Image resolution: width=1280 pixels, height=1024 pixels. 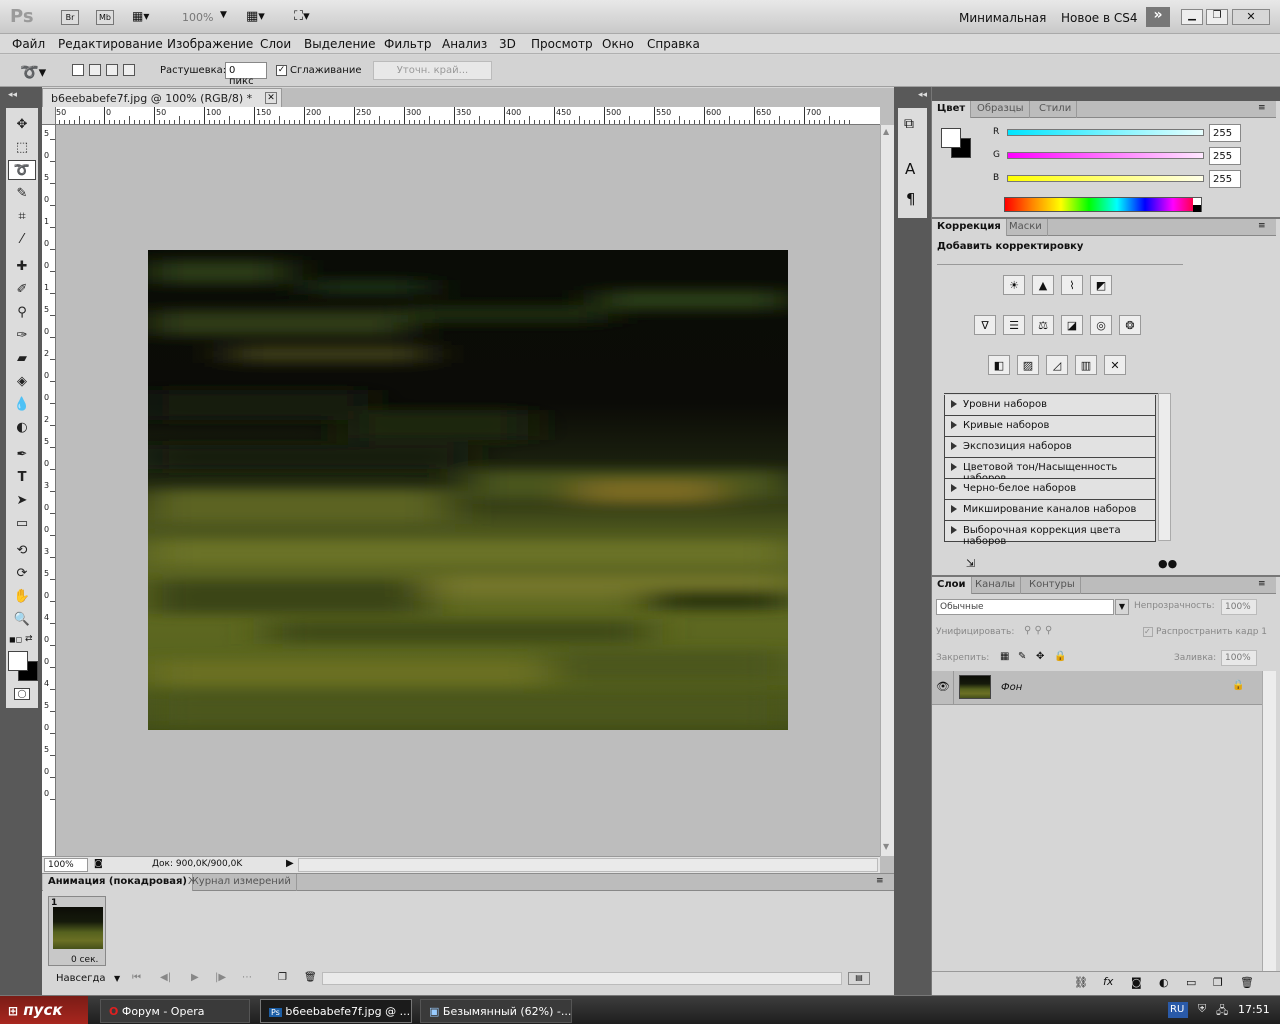 What do you see at coordinates (1038, 630) in the screenshot?
I see `unify-icons: ⚲ ⚲ ⚲` at bounding box center [1038, 630].